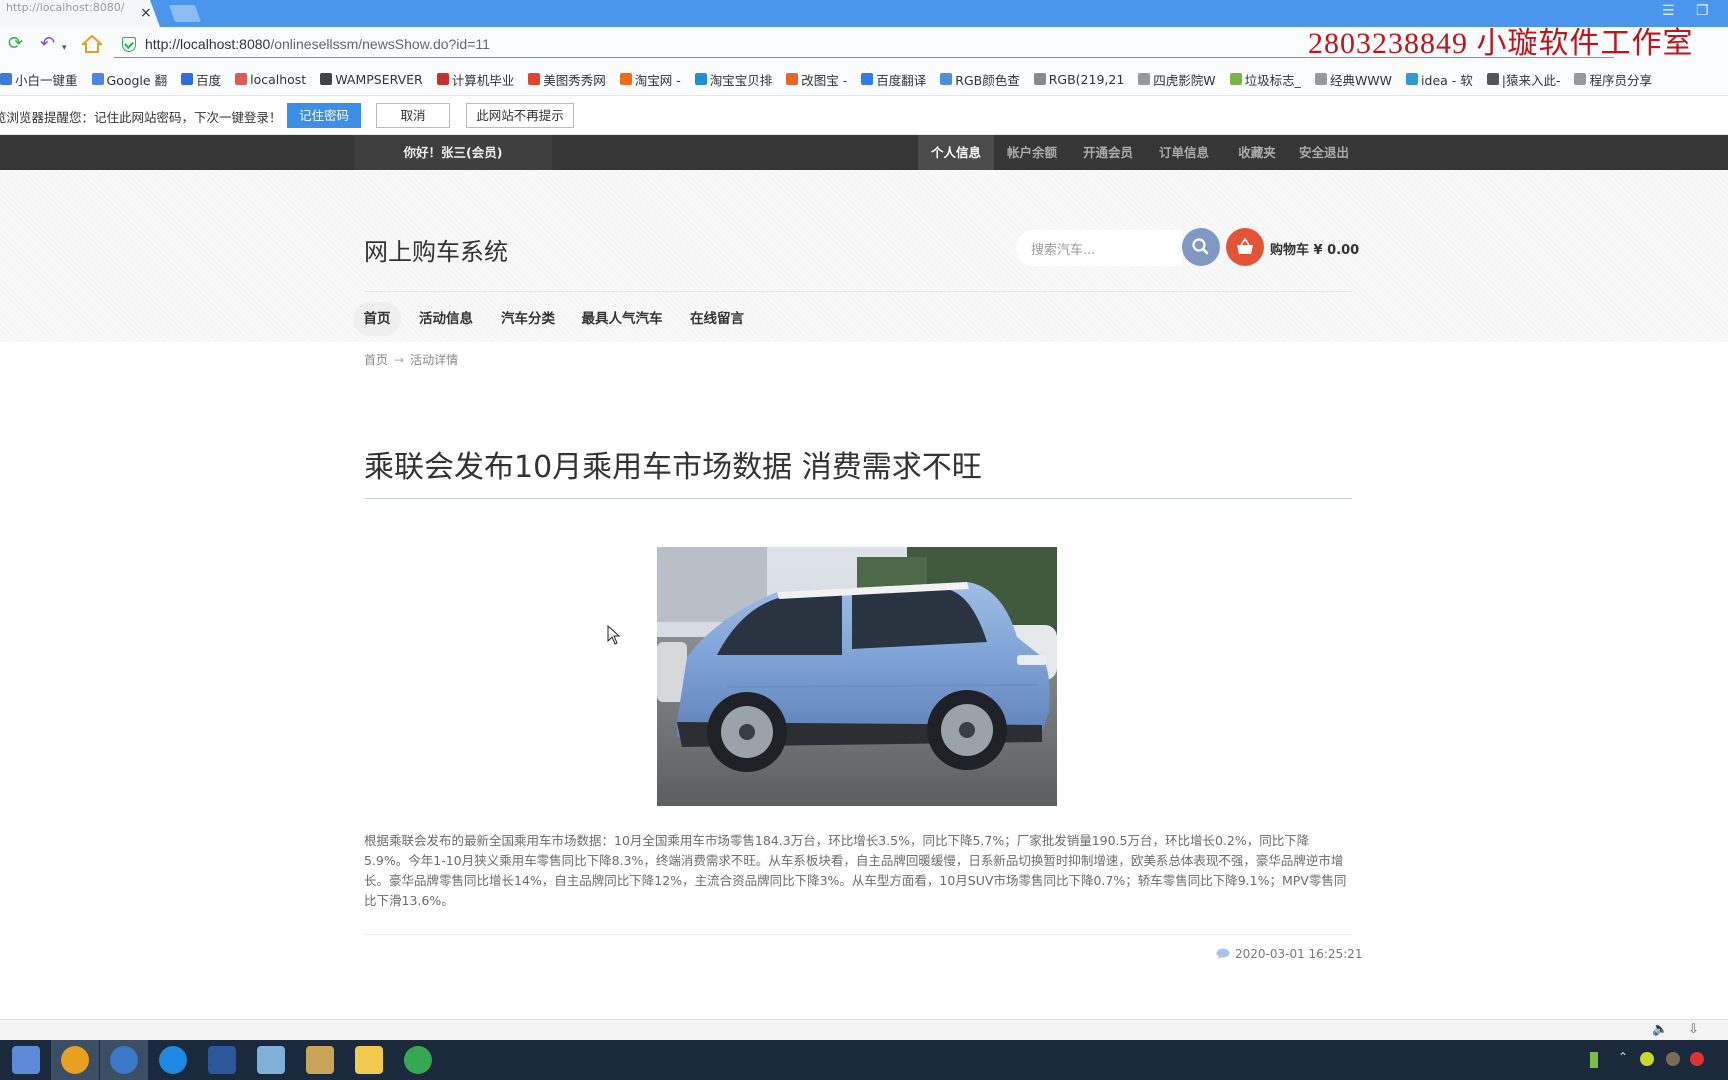  I want to click on bookmark-item: 美图秀秀网, so click(567, 79).